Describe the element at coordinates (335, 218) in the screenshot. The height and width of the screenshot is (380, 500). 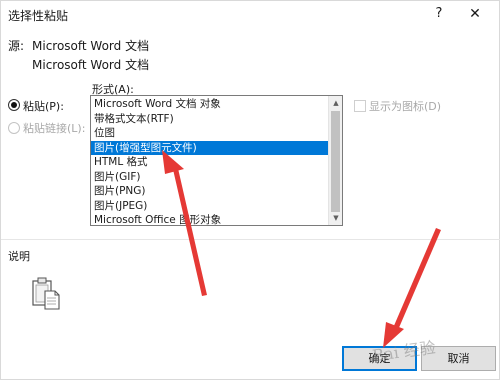
I see `scroll-down-arrow-icon: ▼` at that location.